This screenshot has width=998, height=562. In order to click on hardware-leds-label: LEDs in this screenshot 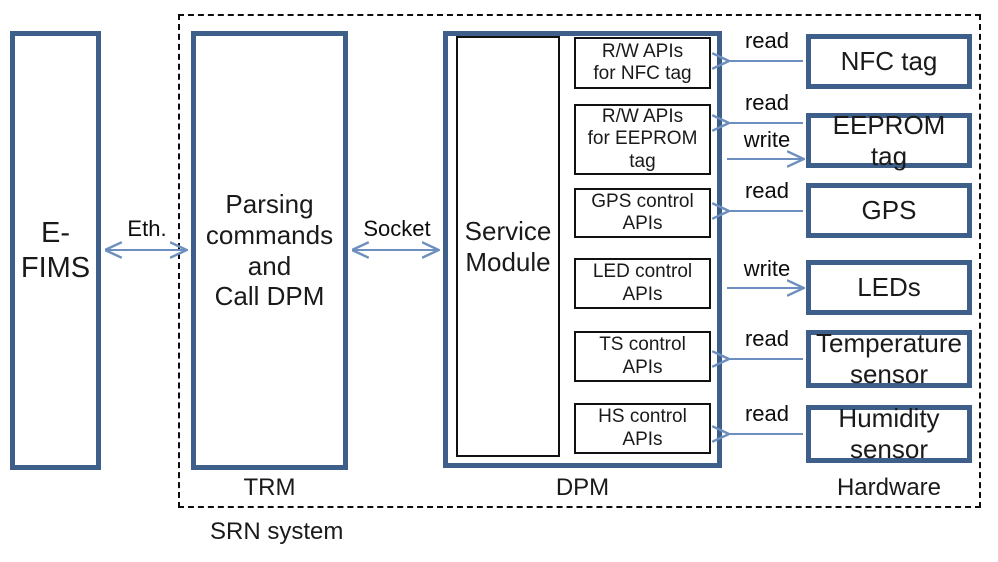, I will do `click(889, 287)`.